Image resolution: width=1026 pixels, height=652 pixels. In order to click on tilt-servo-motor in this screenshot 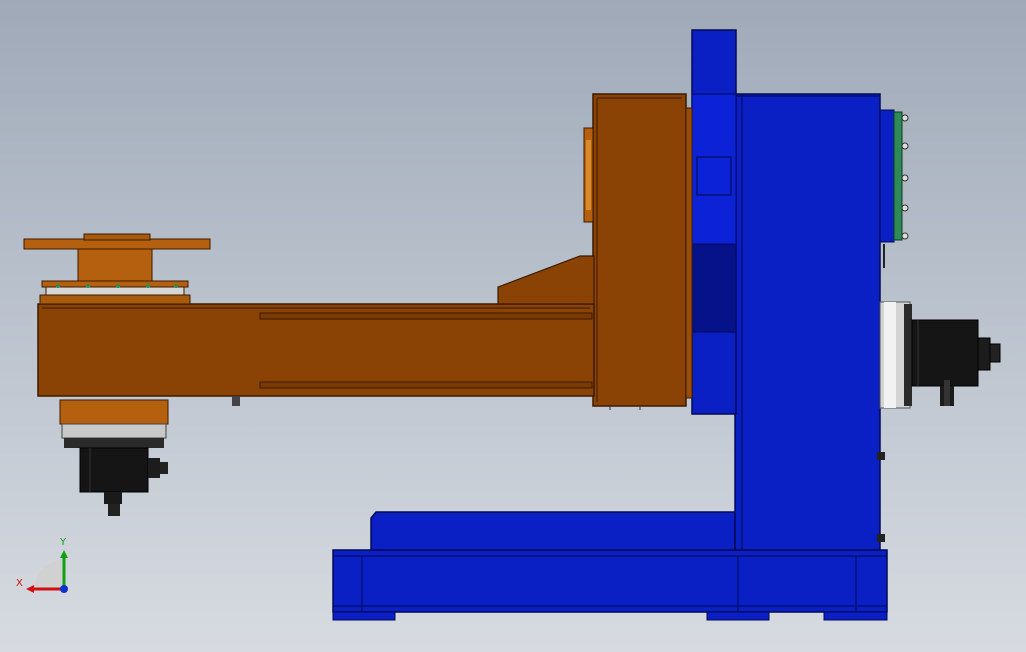, I will do `click(940, 355)`.